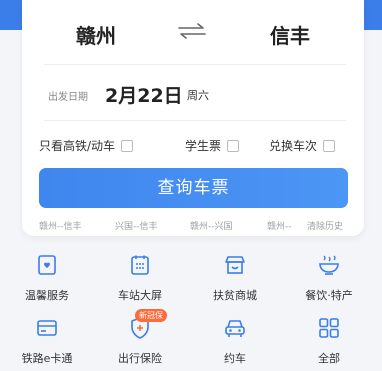 Image resolution: width=382 pixels, height=371 pixels. What do you see at coordinates (233, 145) in the screenshot?
I see `student-ticket-checkbox` at bounding box center [233, 145].